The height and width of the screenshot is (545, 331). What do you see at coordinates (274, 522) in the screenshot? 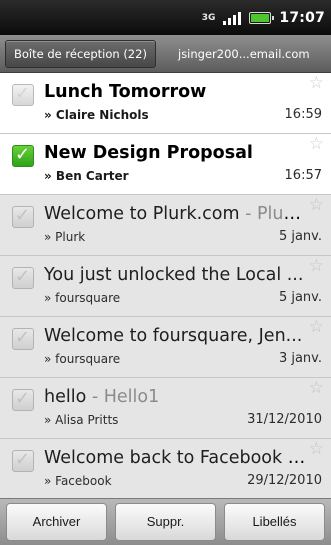
I see `labels-button: Libellés` at bounding box center [274, 522].